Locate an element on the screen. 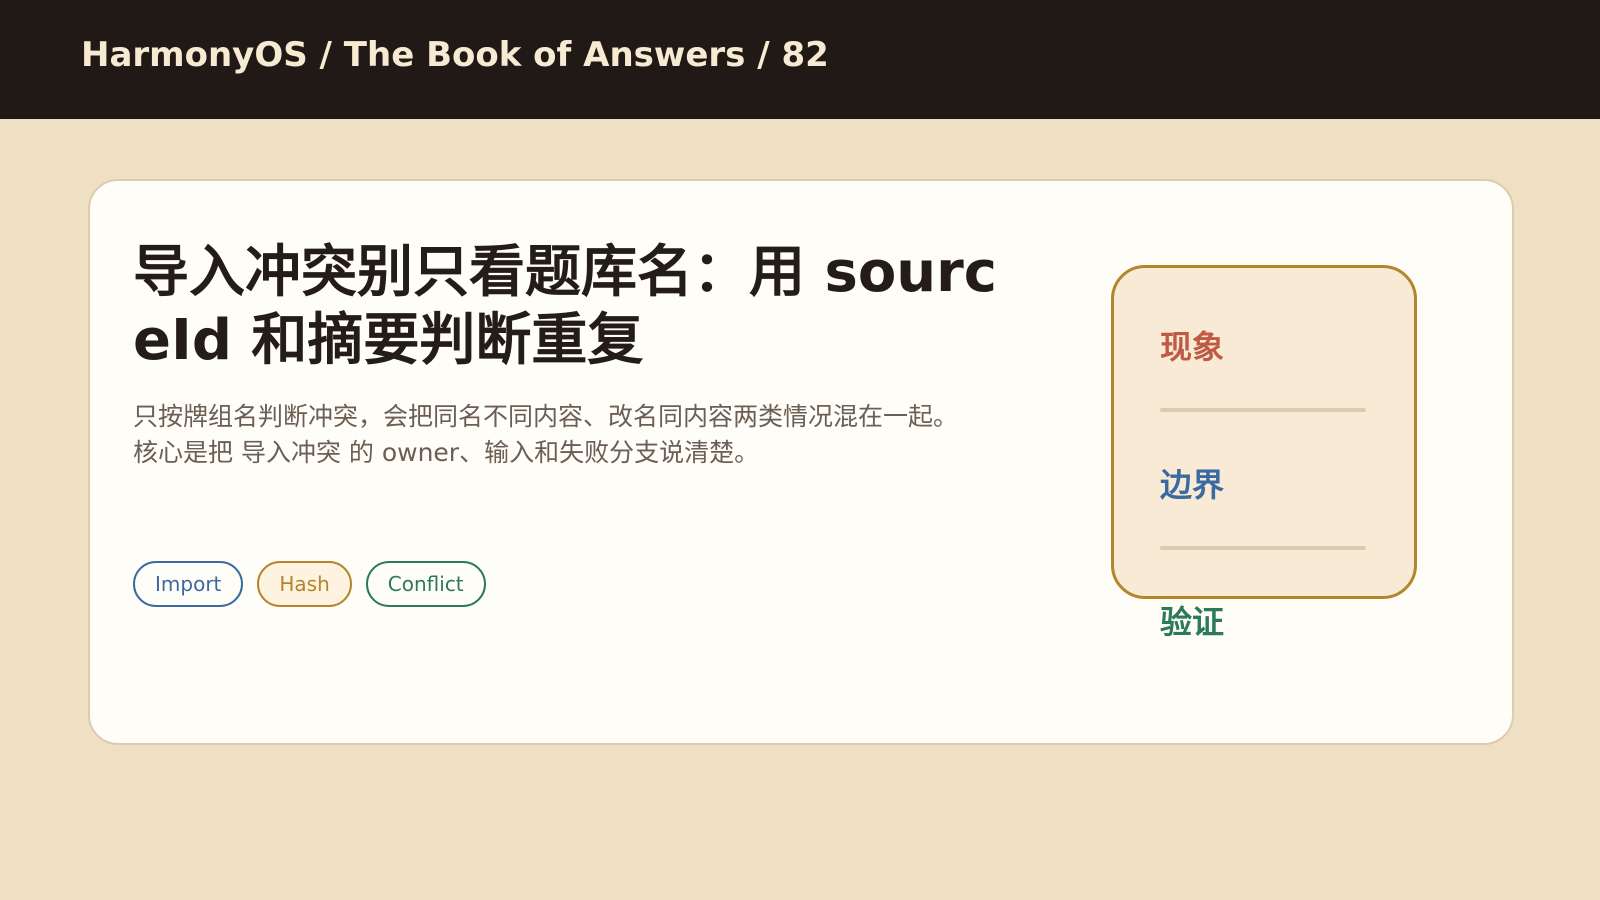  top-bar: HarmonyOS / The Book of Answers / 82 is located at coordinates (800, 59).